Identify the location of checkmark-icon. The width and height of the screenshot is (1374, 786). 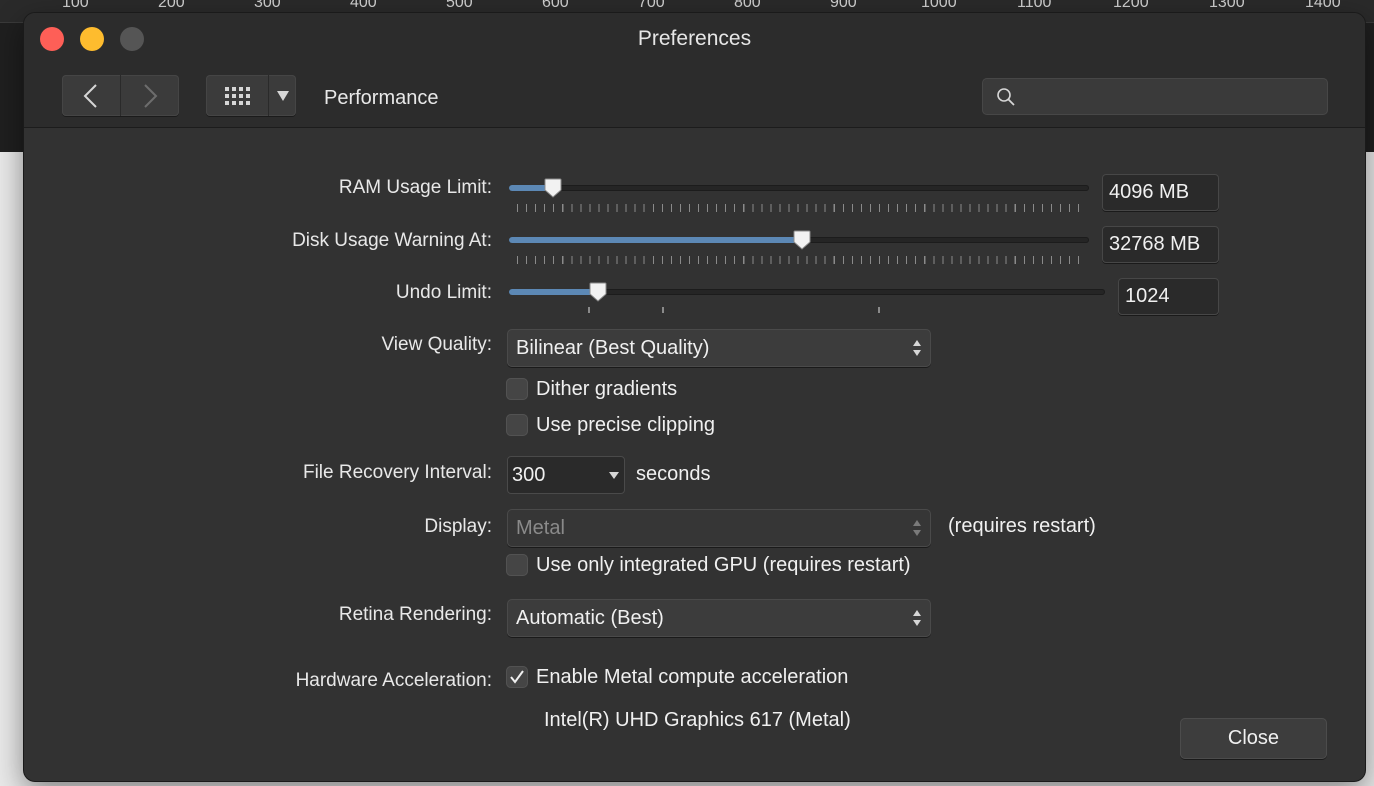
(517, 677).